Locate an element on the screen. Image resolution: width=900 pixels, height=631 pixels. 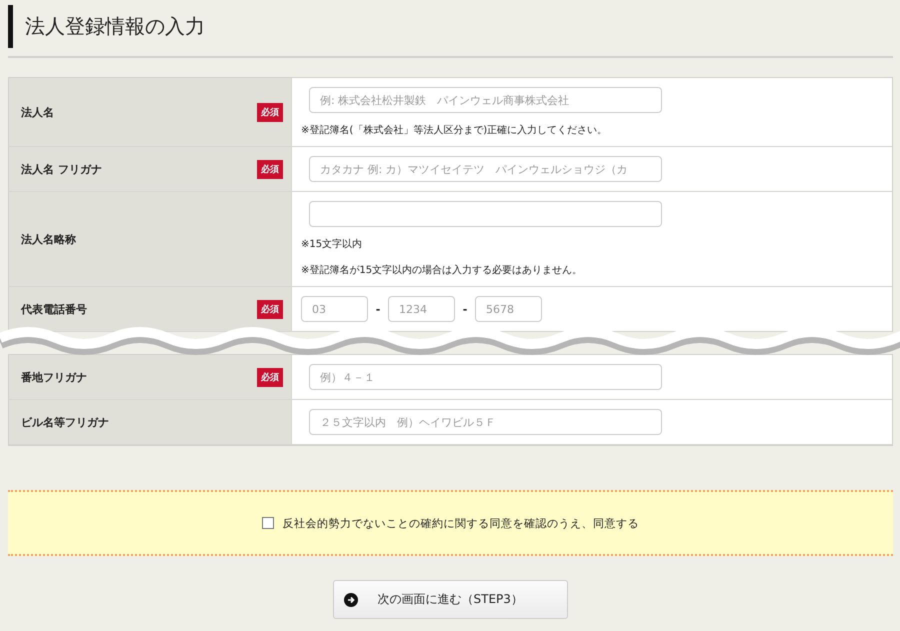
page-title: 法人登録情報の入力 is located at coordinates (450, 26).